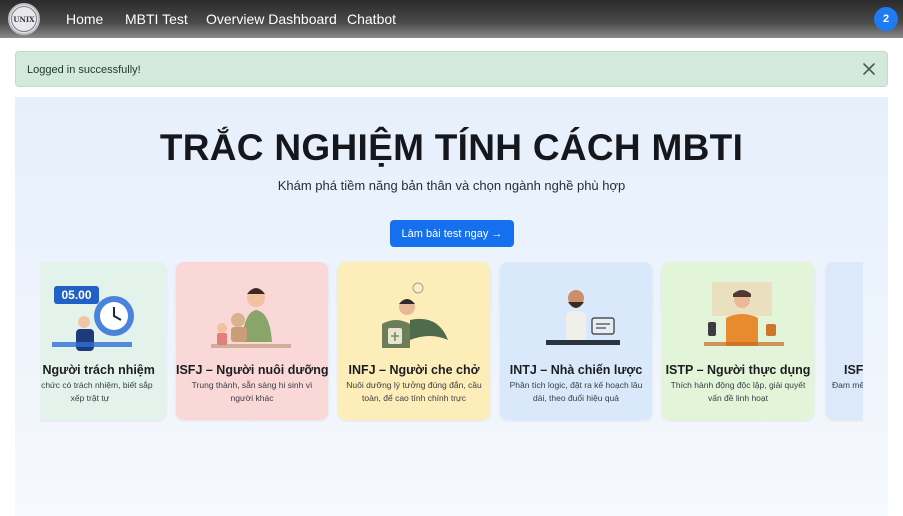 This screenshot has width=903, height=516. I want to click on nav-link-chatbot: Chatbot, so click(371, 19).